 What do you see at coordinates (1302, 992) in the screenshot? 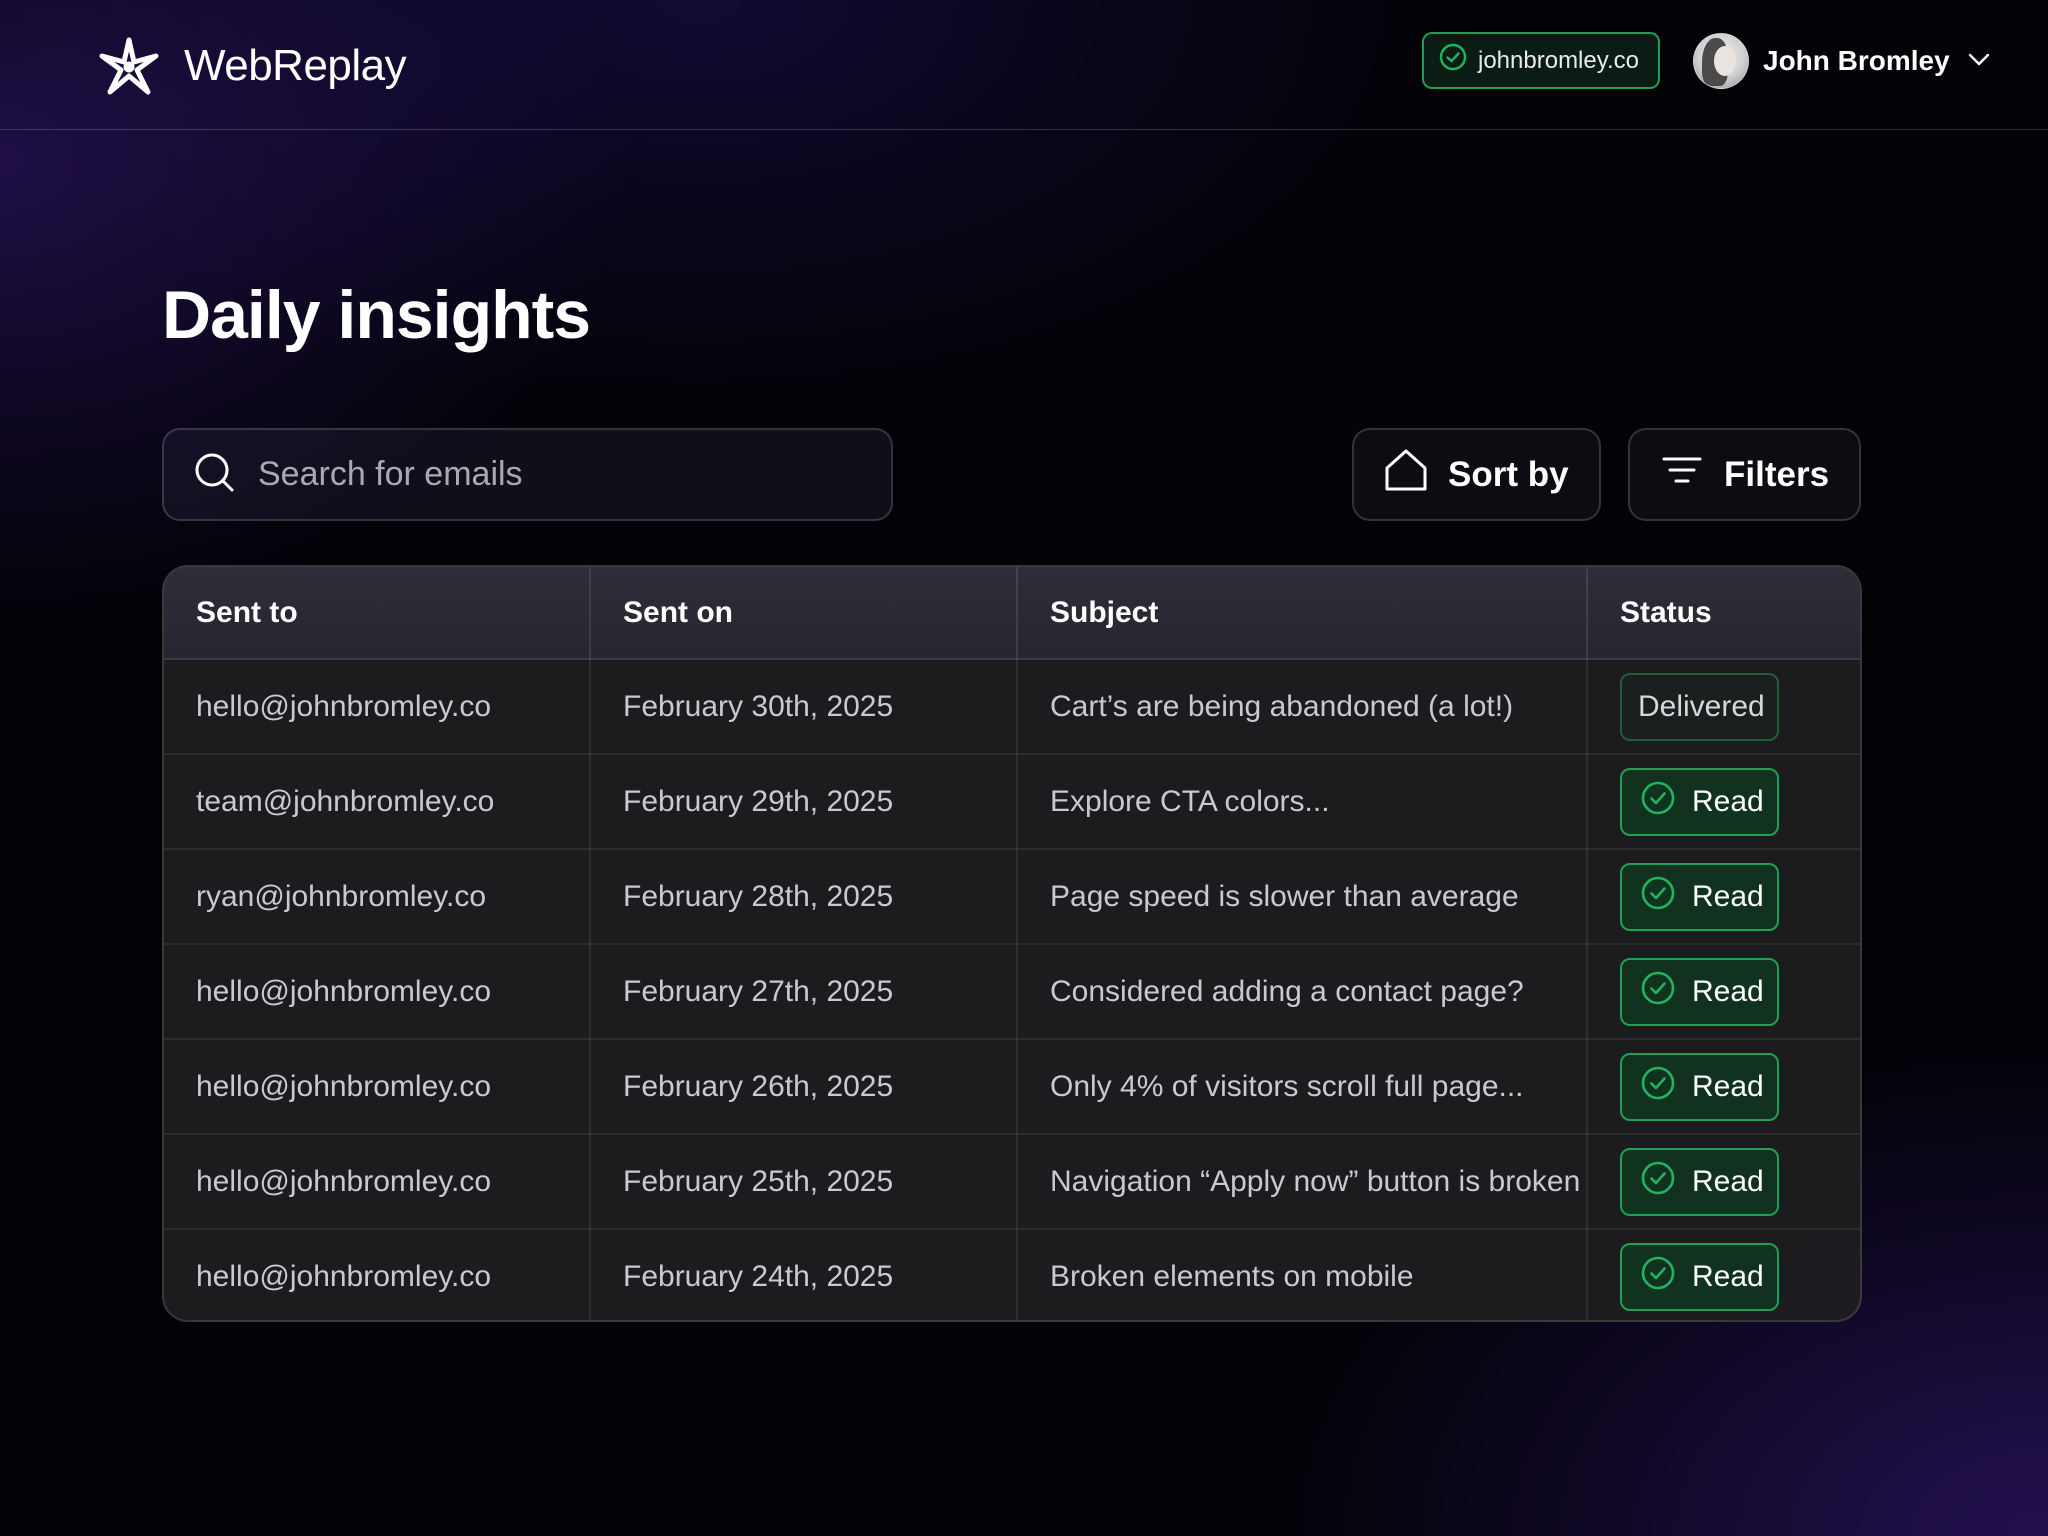
I see `cell-subject: Considered adding a contact page?` at bounding box center [1302, 992].